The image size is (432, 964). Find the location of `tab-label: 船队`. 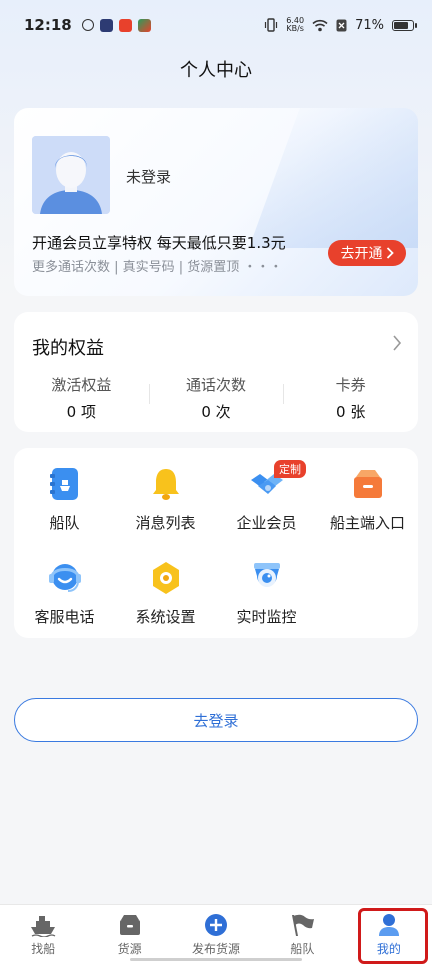

tab-label: 船队 is located at coordinates (302, 949).